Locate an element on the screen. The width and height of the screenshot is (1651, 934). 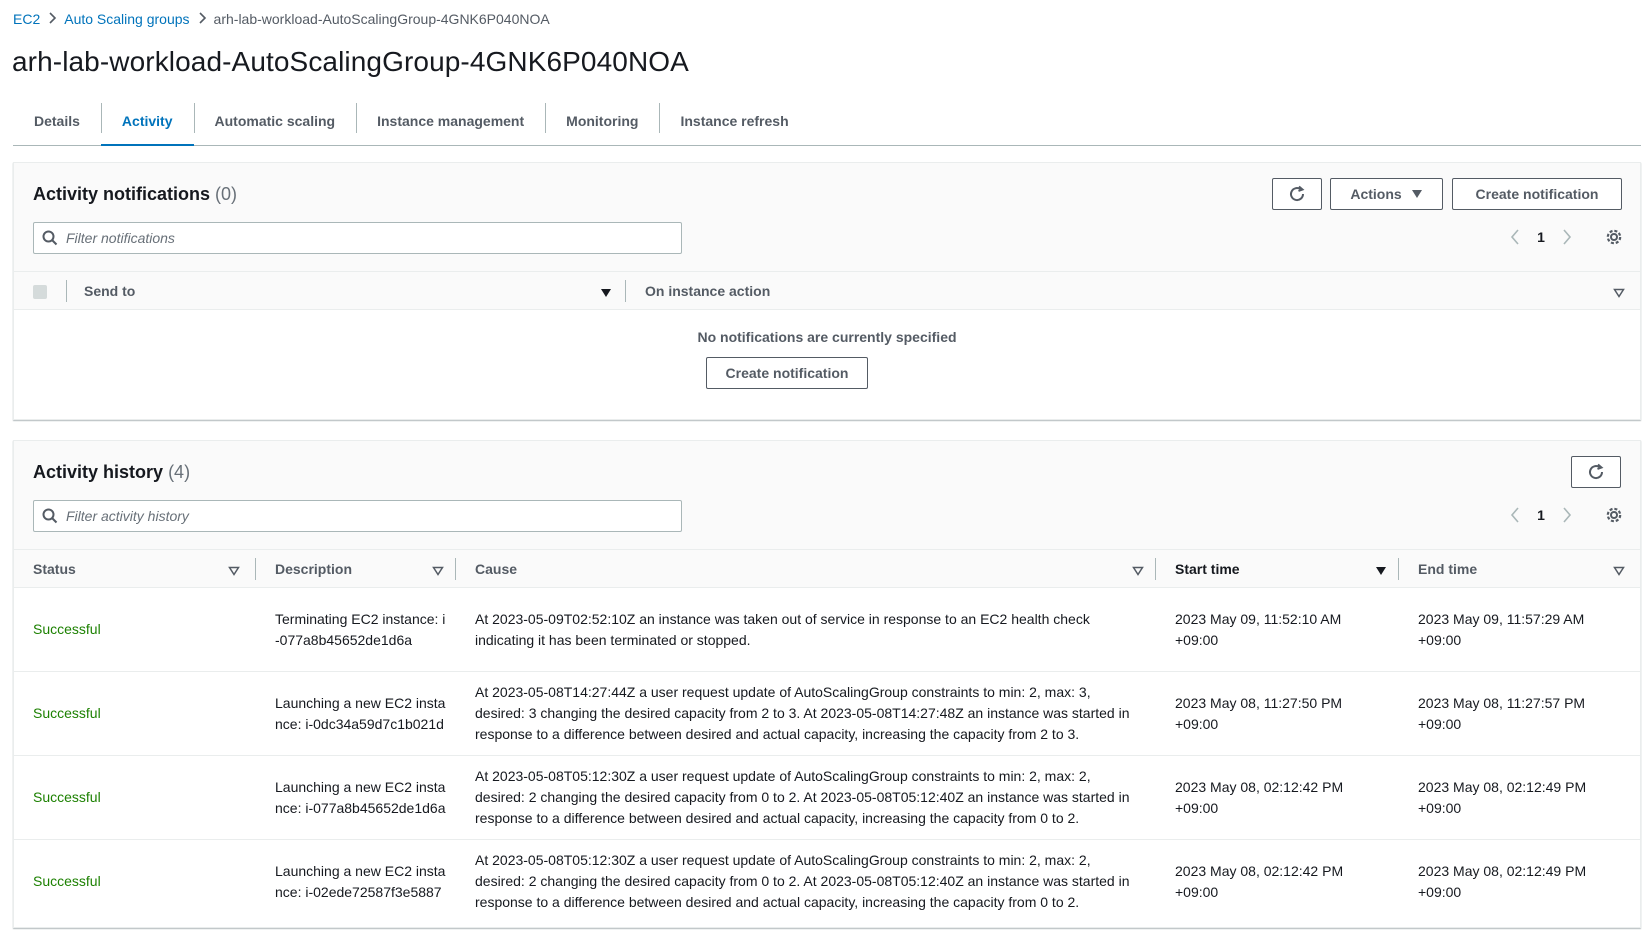
history-title: Activity history (4) is located at coordinates (111, 472).